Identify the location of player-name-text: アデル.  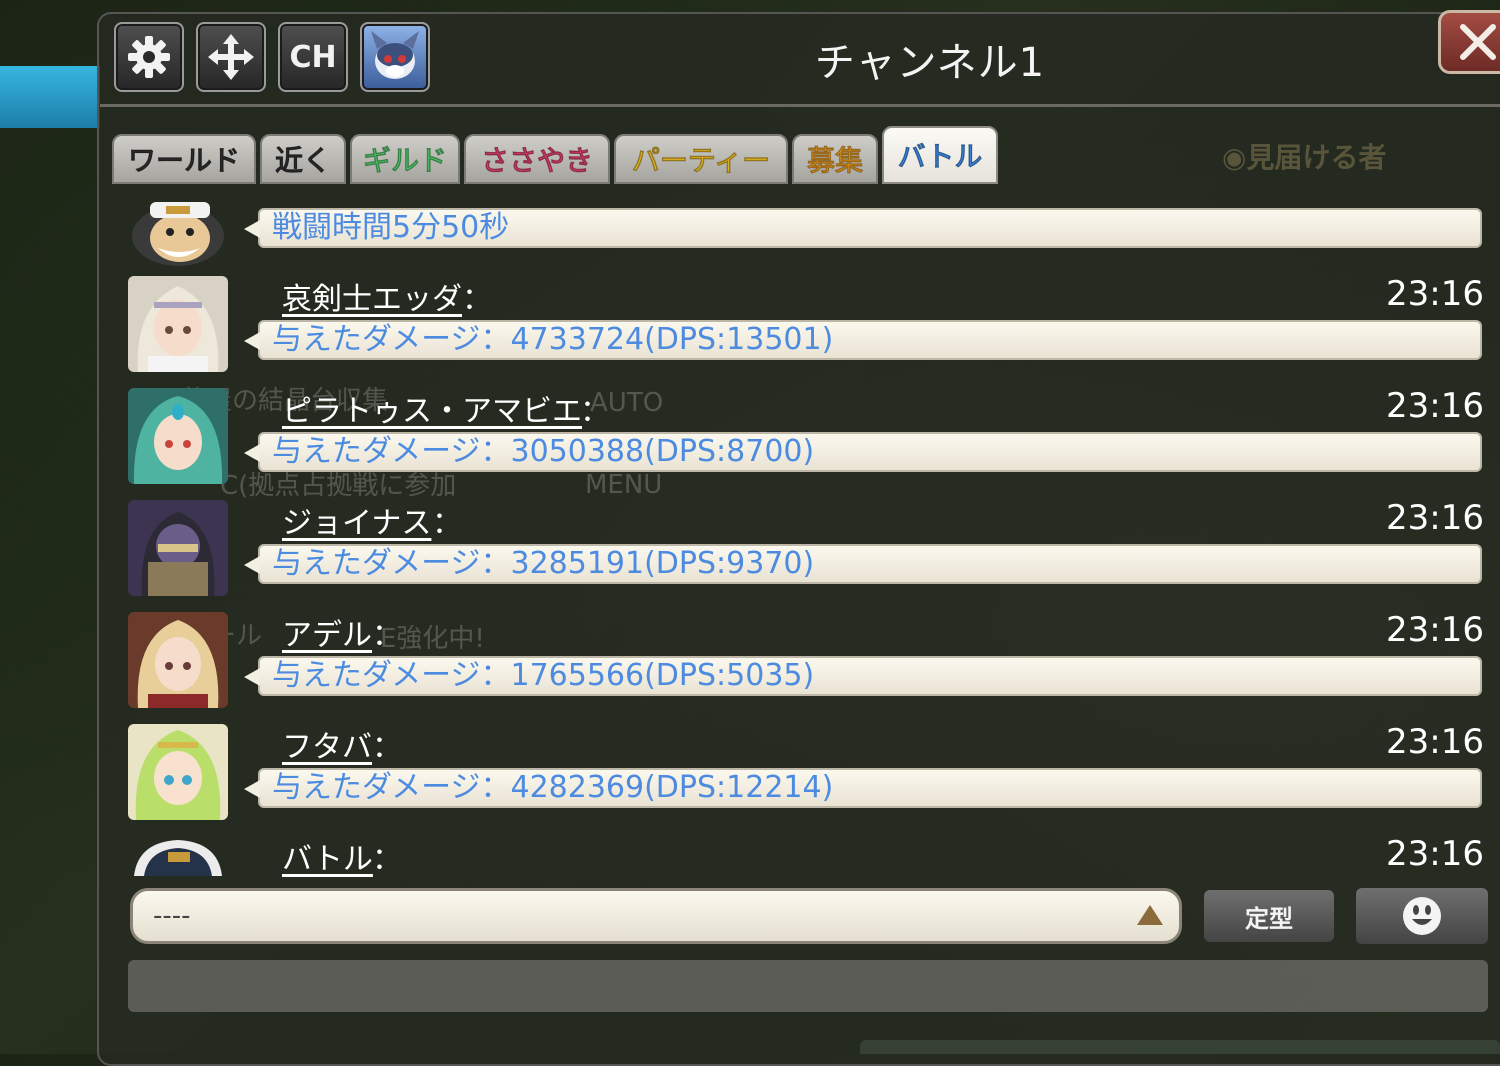
(327, 635).